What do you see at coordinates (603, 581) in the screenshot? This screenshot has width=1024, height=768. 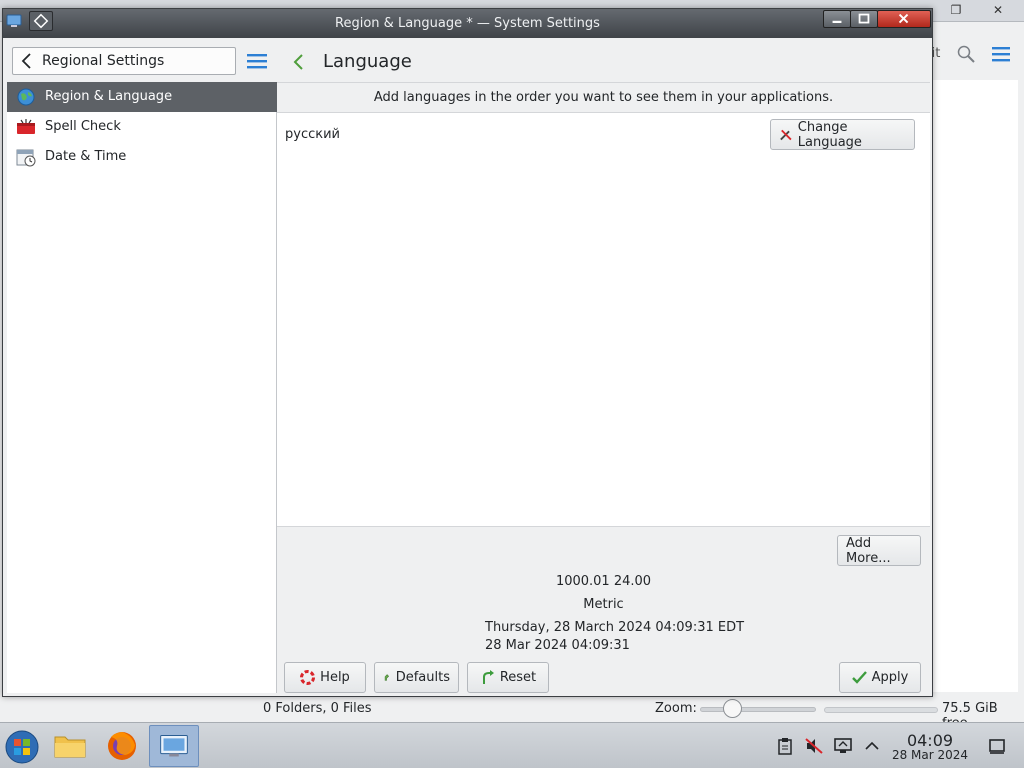 I see `number-sample: 1000.01 24.00` at bounding box center [603, 581].